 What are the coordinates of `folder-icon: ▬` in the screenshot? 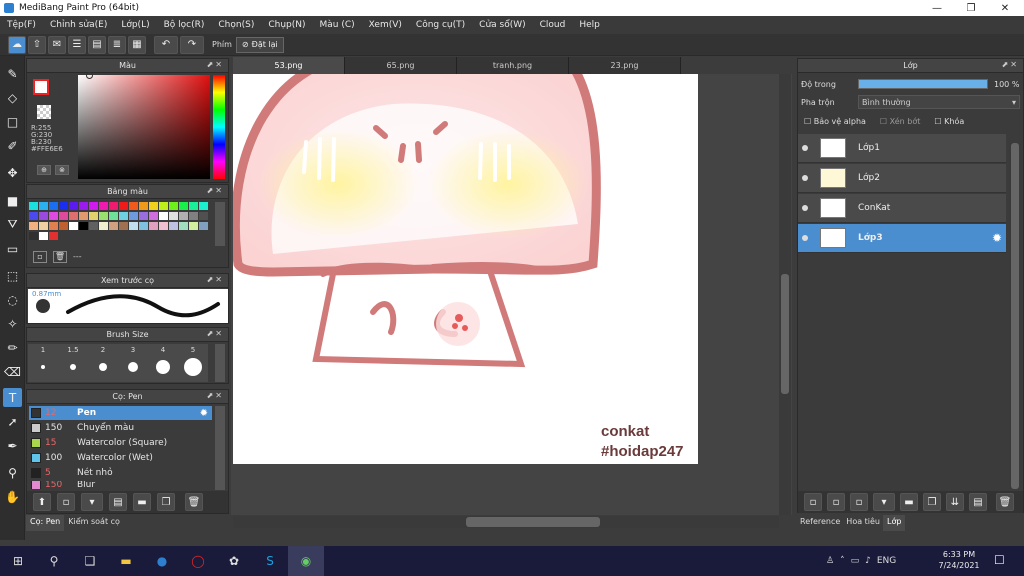 It's located at (909, 502).